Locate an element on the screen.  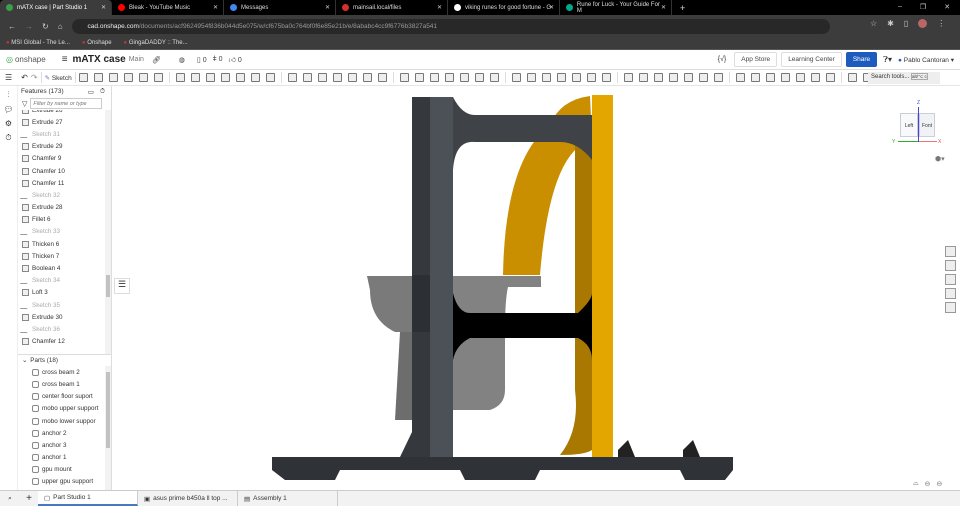
render-icon is located at coordinates (950, 293).